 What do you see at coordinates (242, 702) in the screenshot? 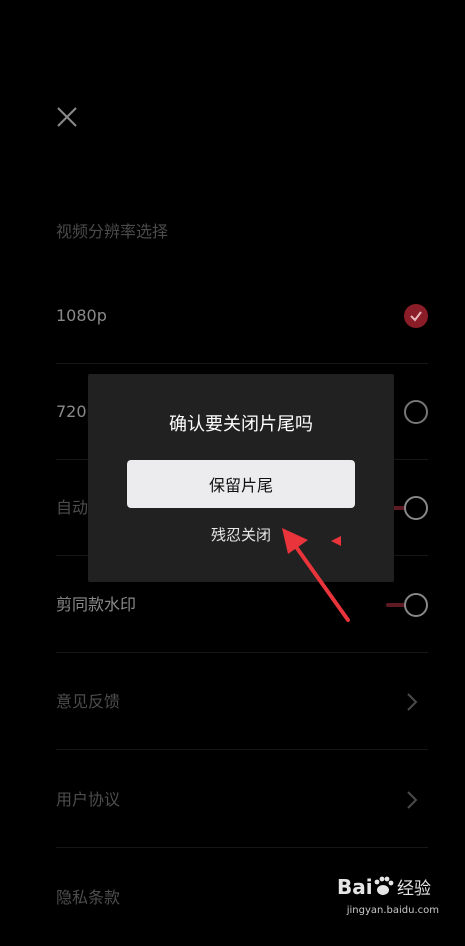
I see `menu-item-feedback: 意见反馈` at bounding box center [242, 702].